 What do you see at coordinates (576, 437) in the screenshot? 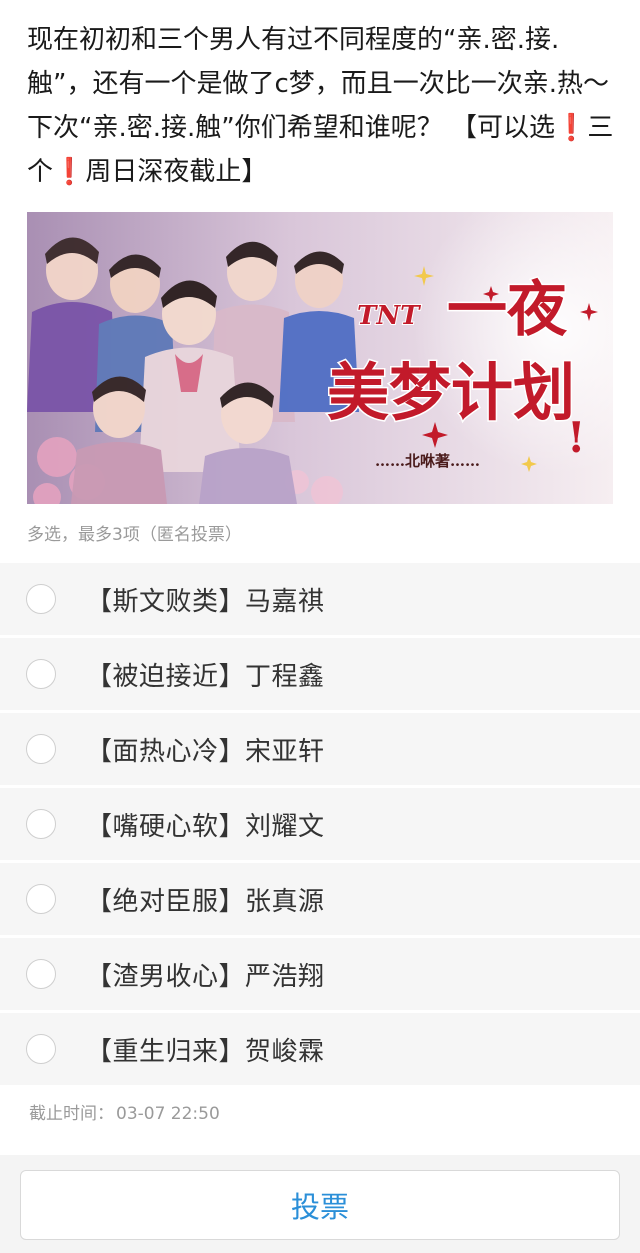
I see `banner-exclaim: !` at bounding box center [576, 437].